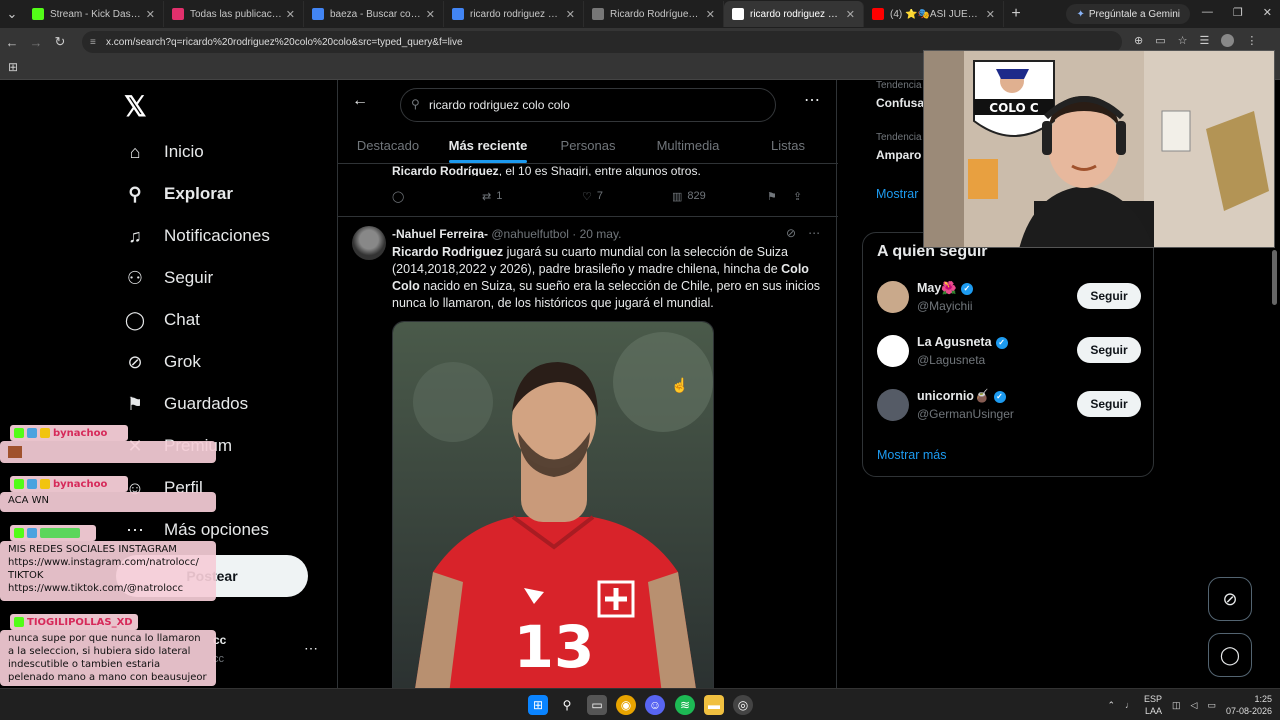 The image size is (1280, 720). Describe the element at coordinates (1010, 353) in the screenshot. I see `who-to-follow-item: La Agusneta ✓ @Lagusneta Seguir` at that location.